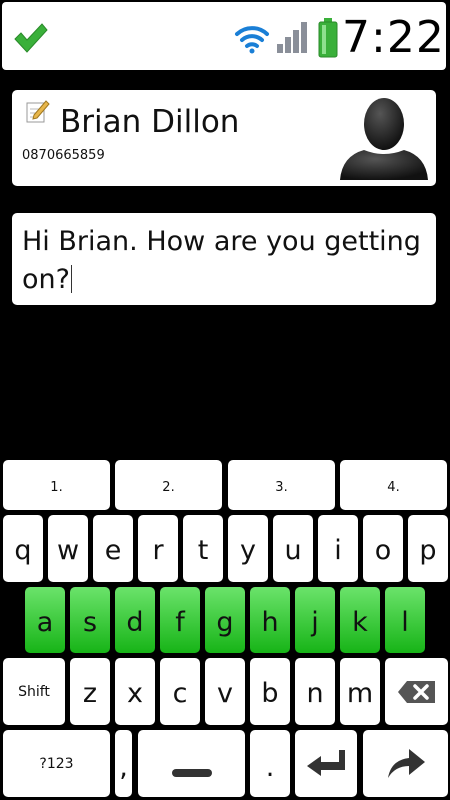 This screenshot has width=450, height=800. What do you see at coordinates (180, 691) in the screenshot?
I see `key-c: c` at bounding box center [180, 691].